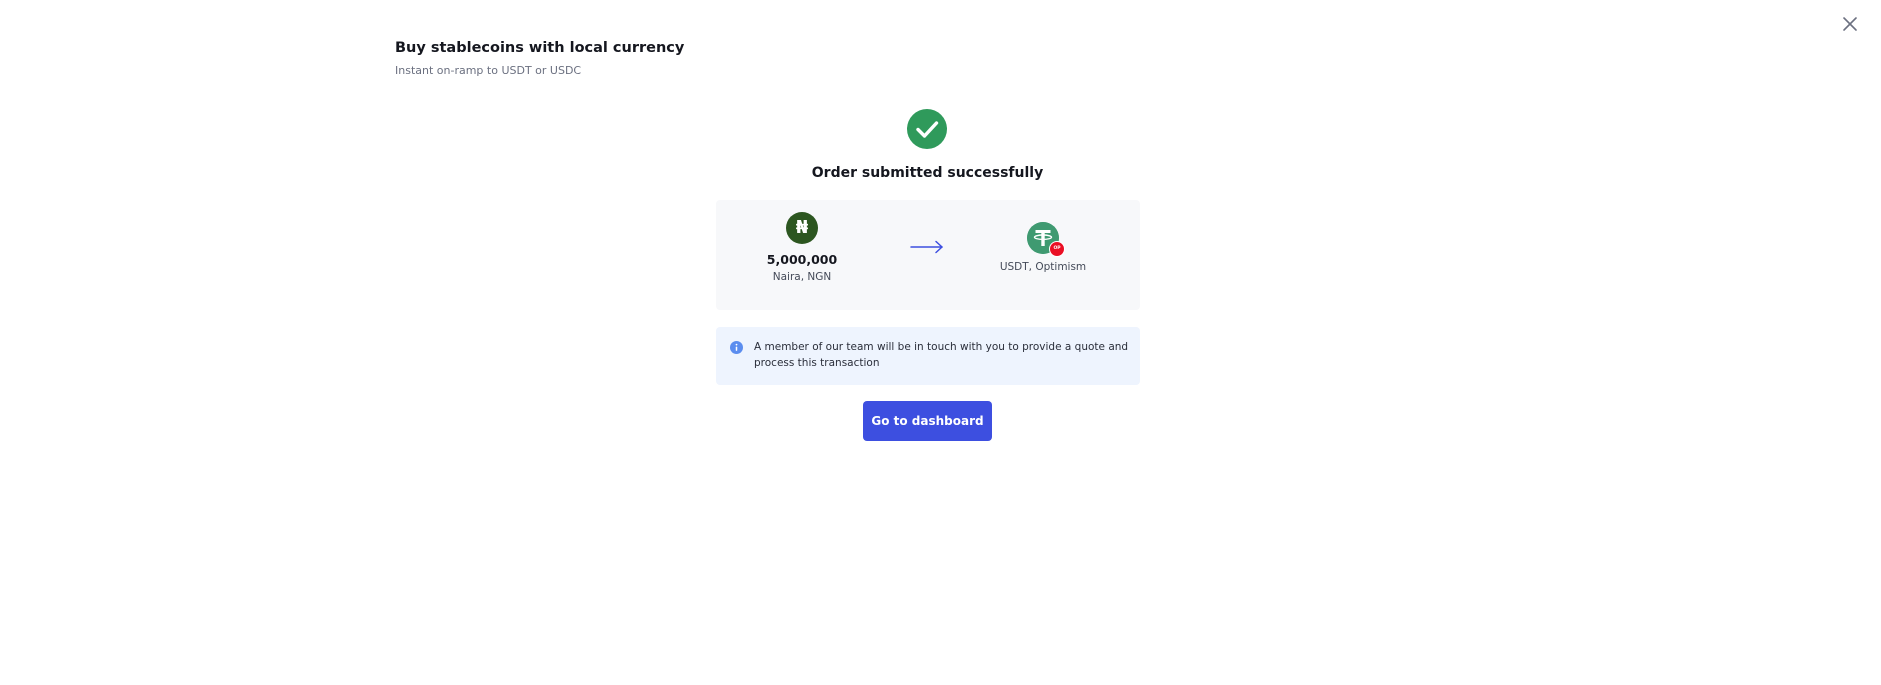  I want to click on to-currency: OP USDT, Optimism, so click(1043, 248).